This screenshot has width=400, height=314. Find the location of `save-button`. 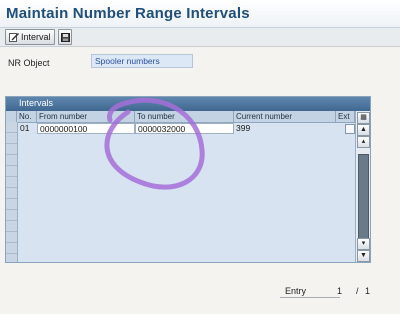

save-button is located at coordinates (65, 37).